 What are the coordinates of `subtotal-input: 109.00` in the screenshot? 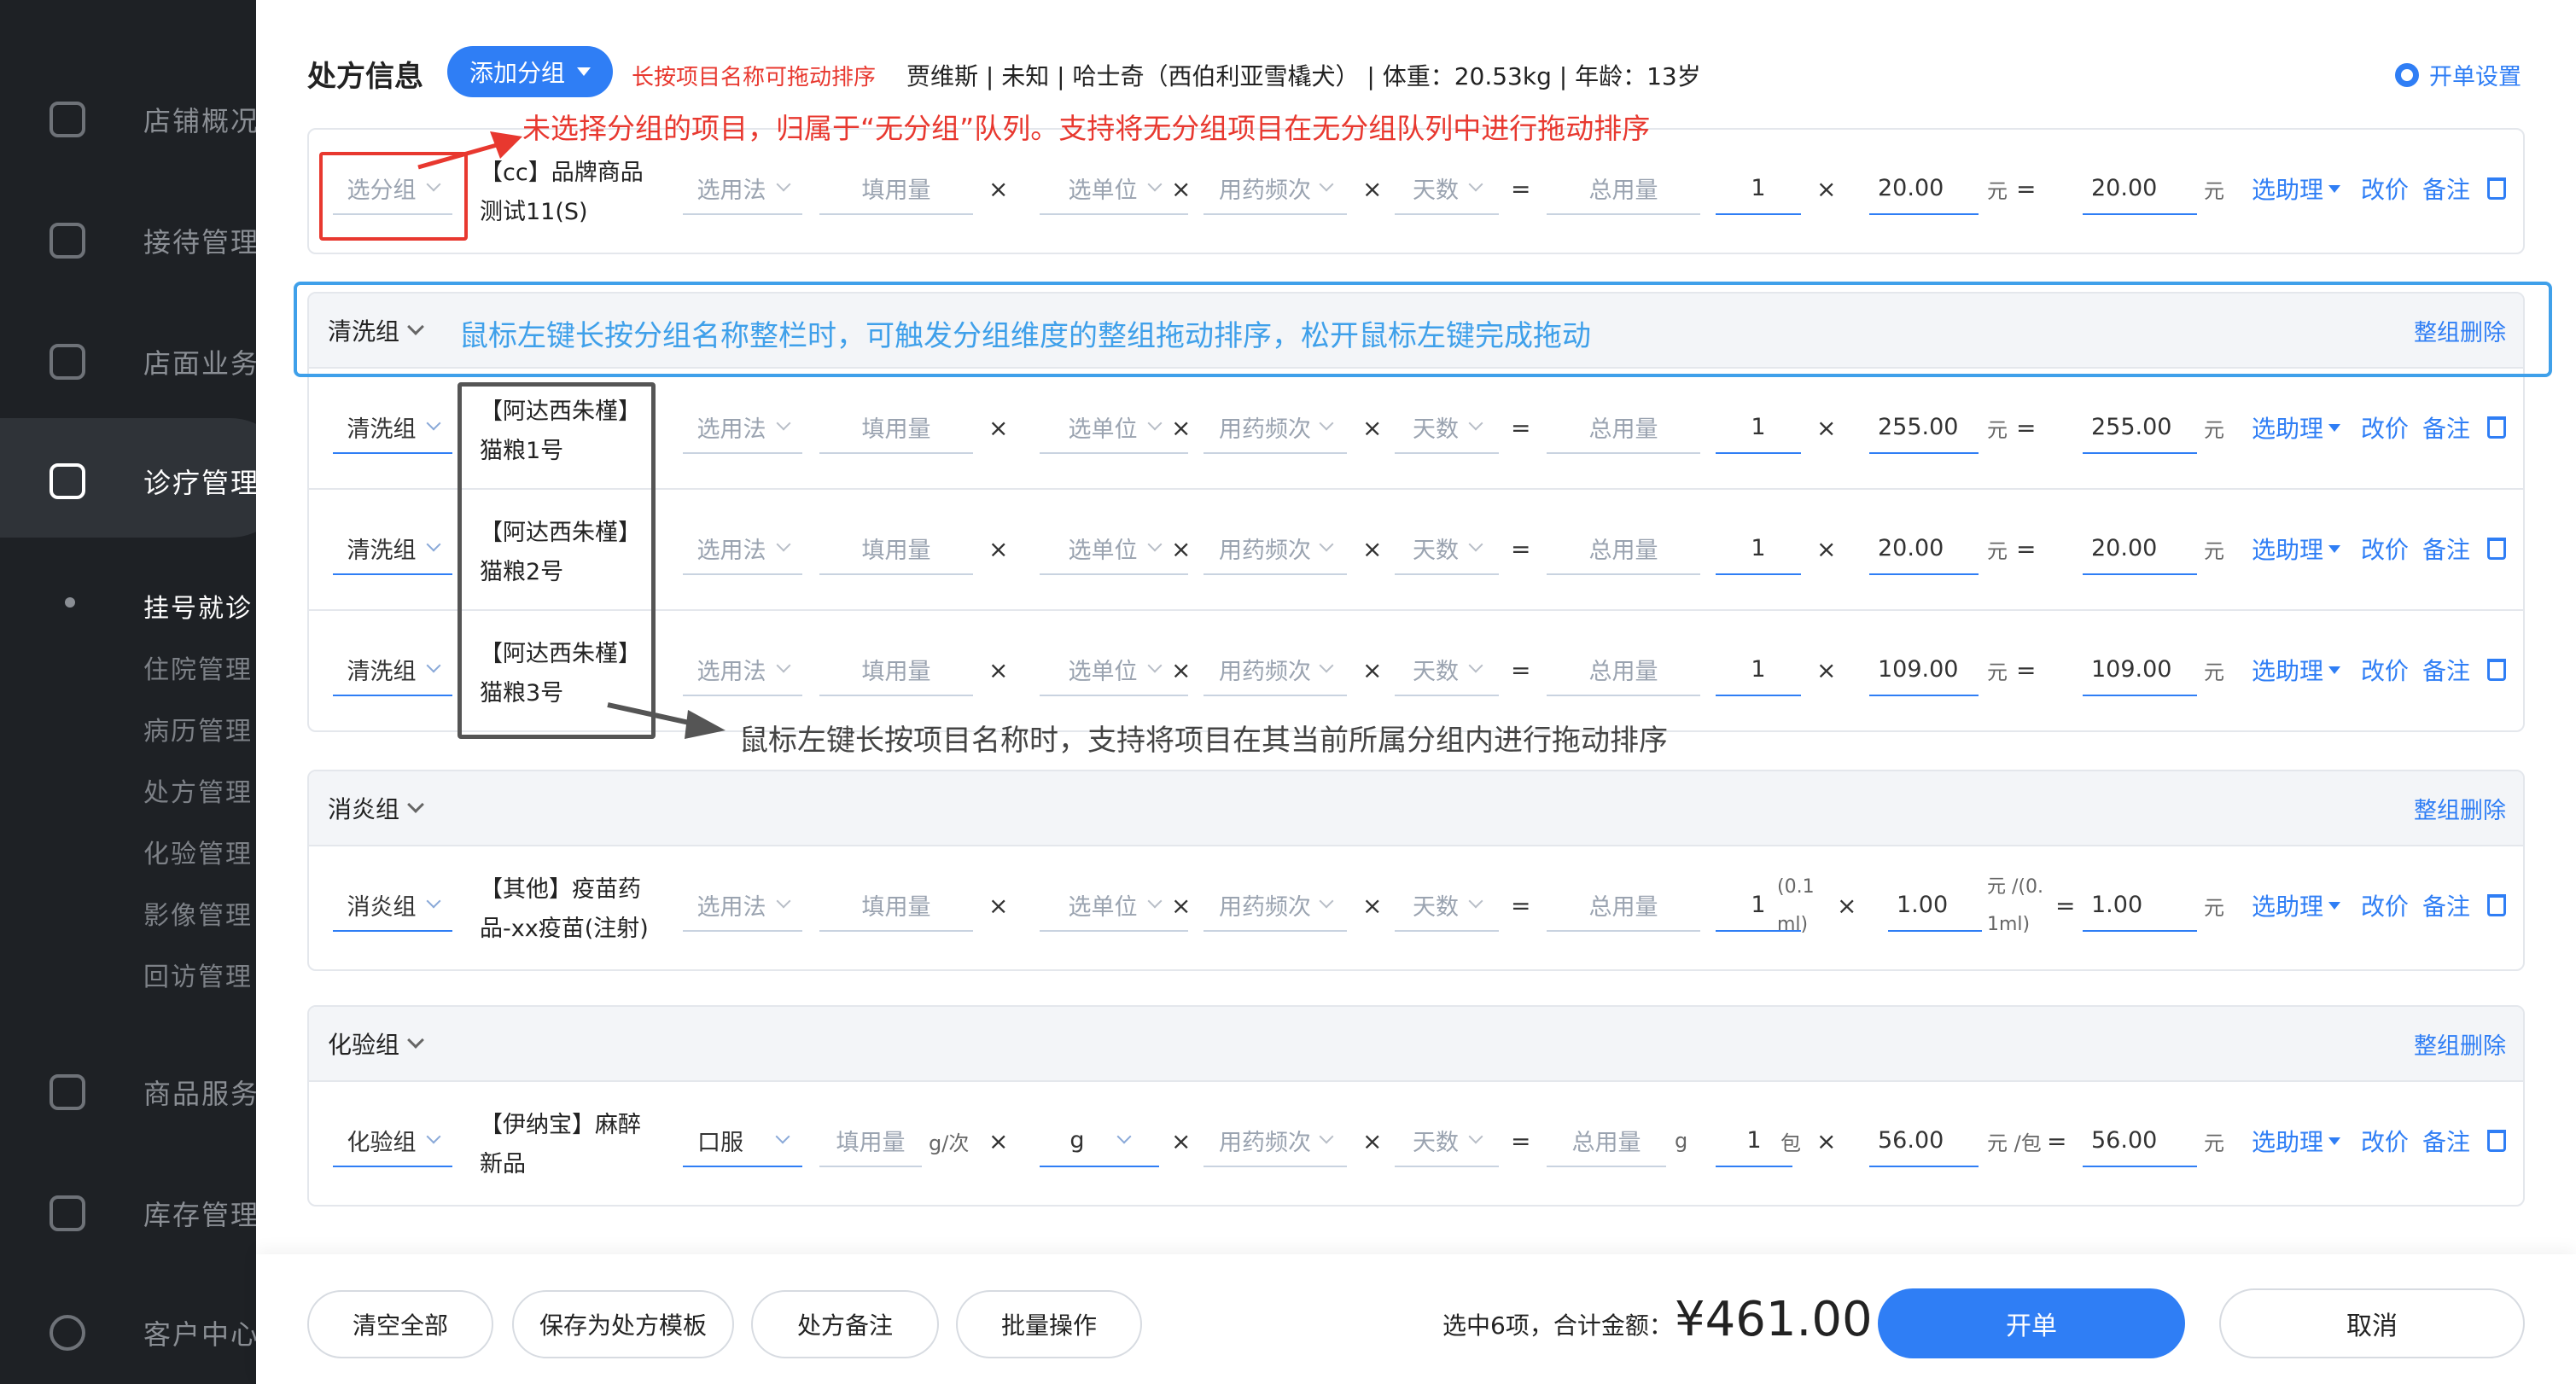 It's located at (2140, 669).